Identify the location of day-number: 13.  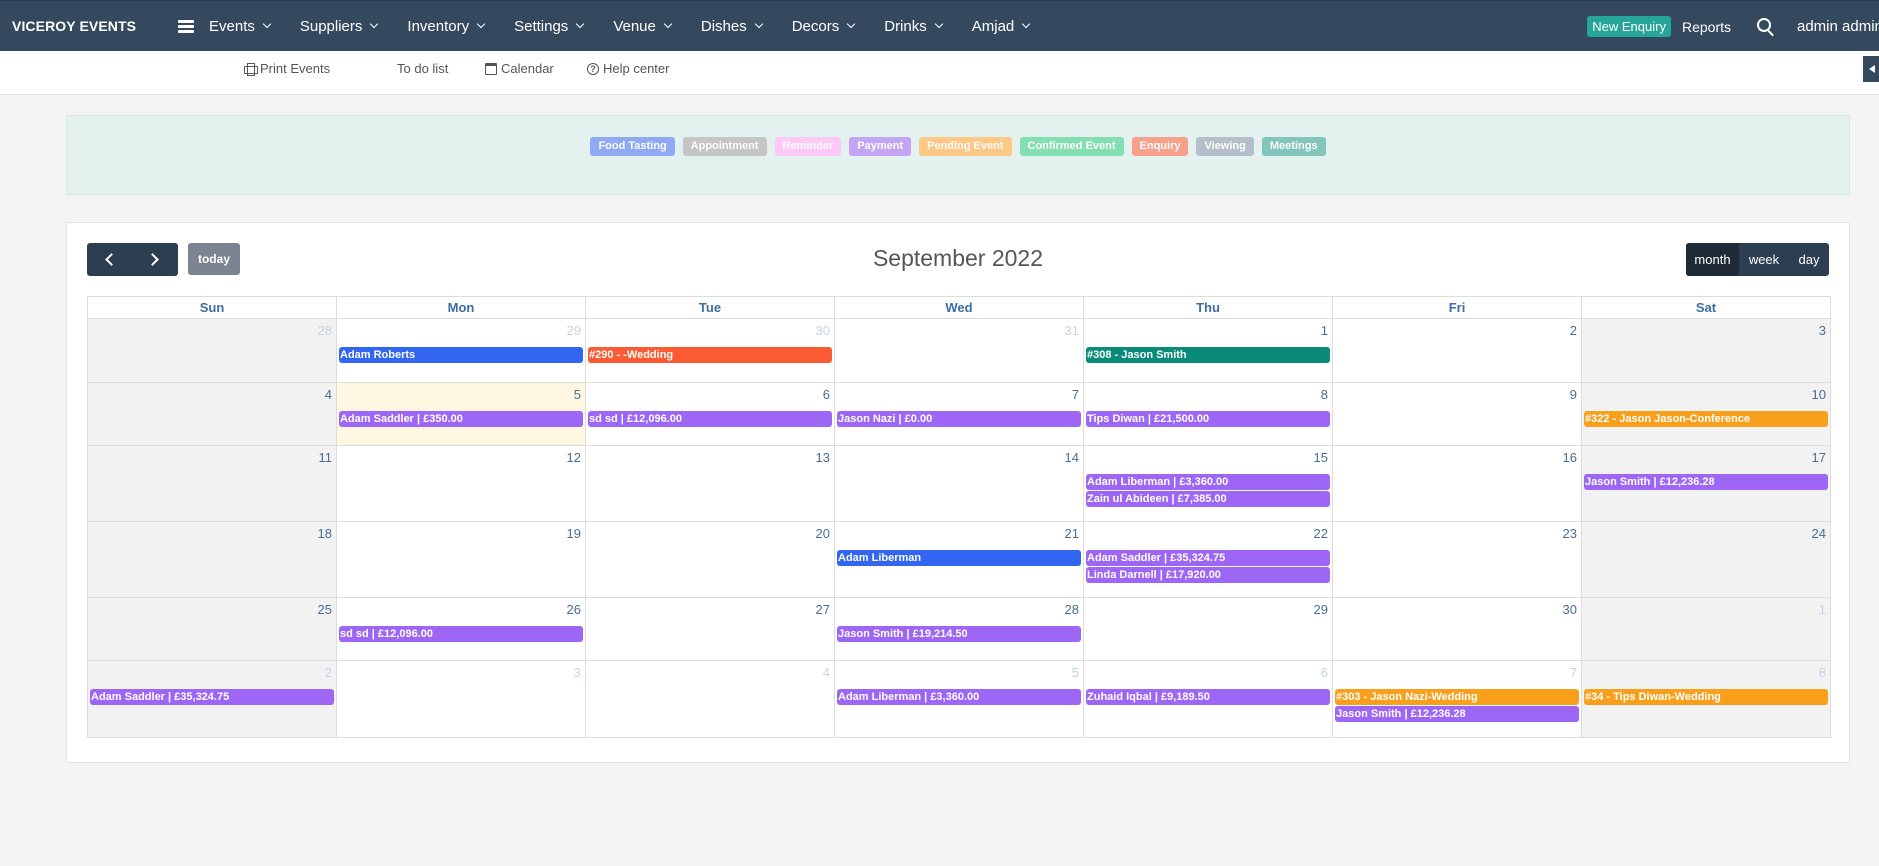
(823, 457).